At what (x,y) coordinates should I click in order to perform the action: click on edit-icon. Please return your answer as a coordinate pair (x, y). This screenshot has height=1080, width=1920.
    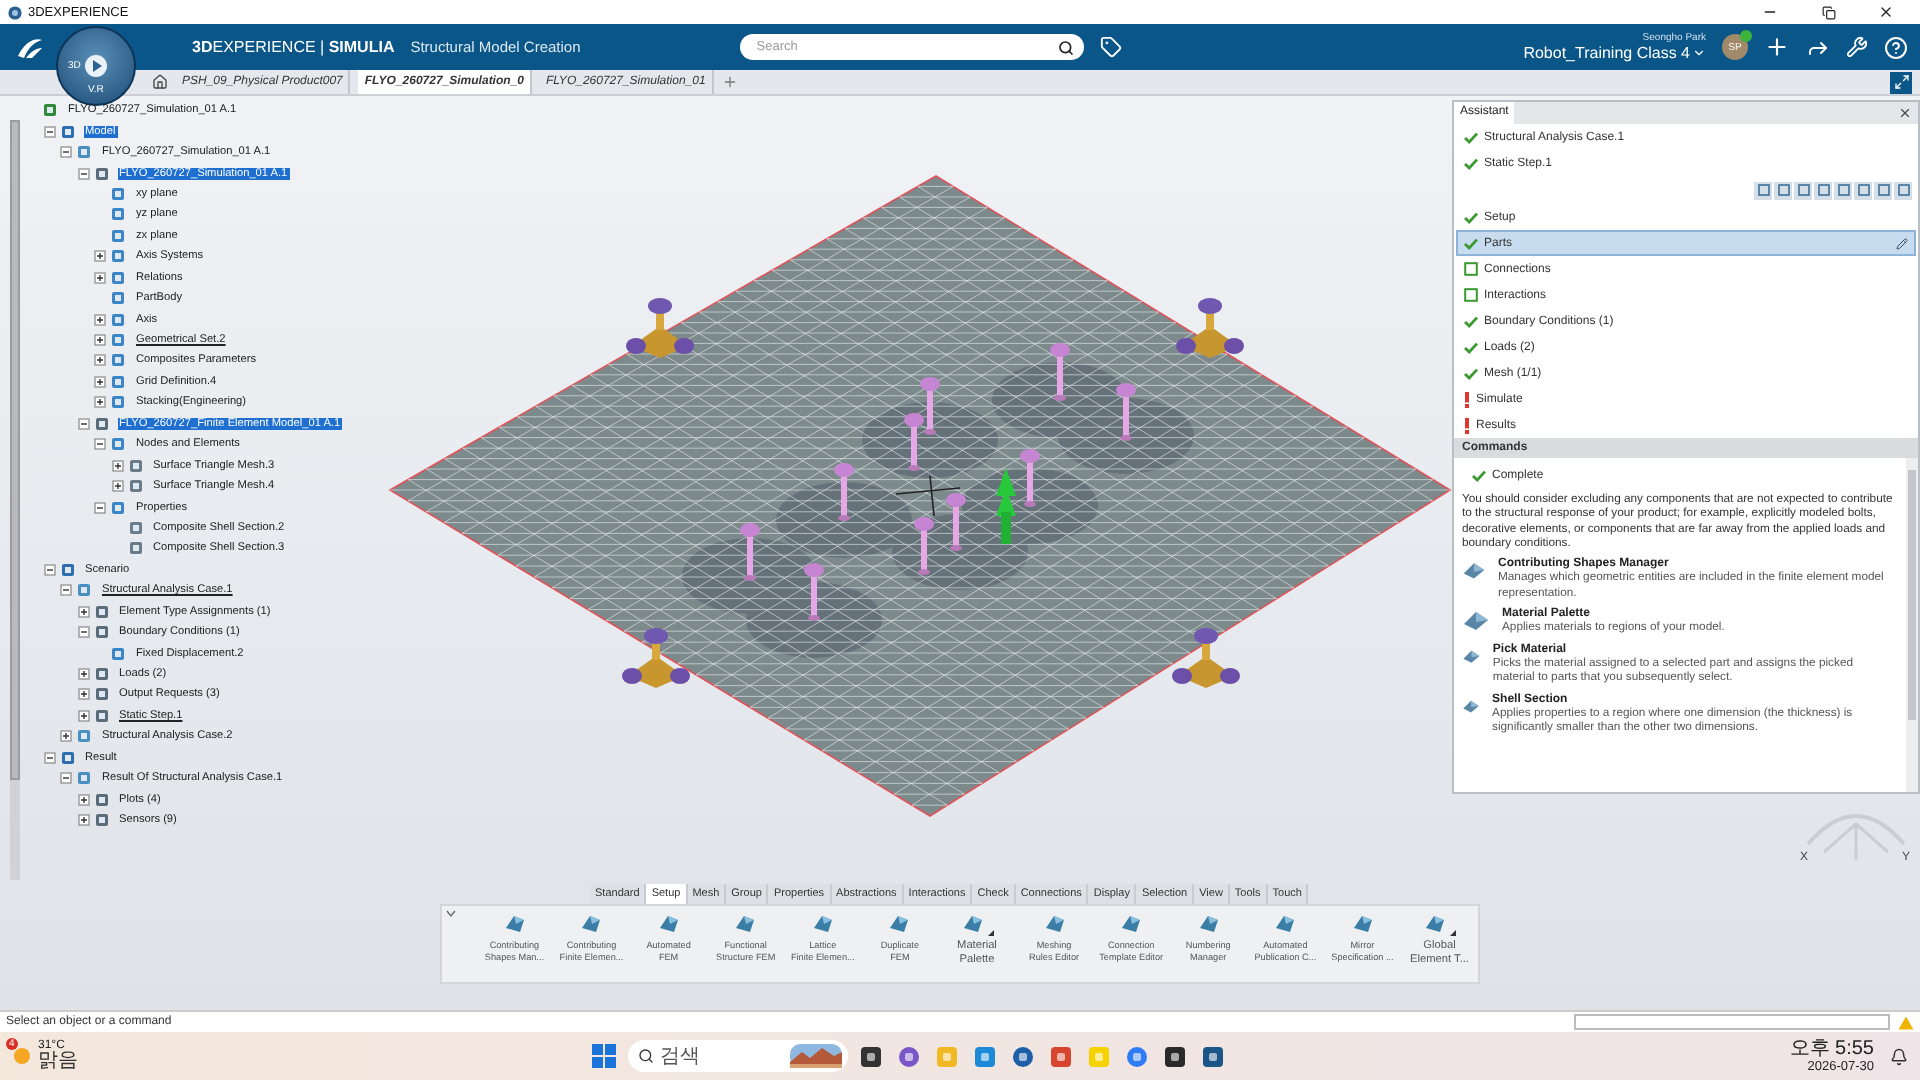
    Looking at the image, I should click on (1902, 243).